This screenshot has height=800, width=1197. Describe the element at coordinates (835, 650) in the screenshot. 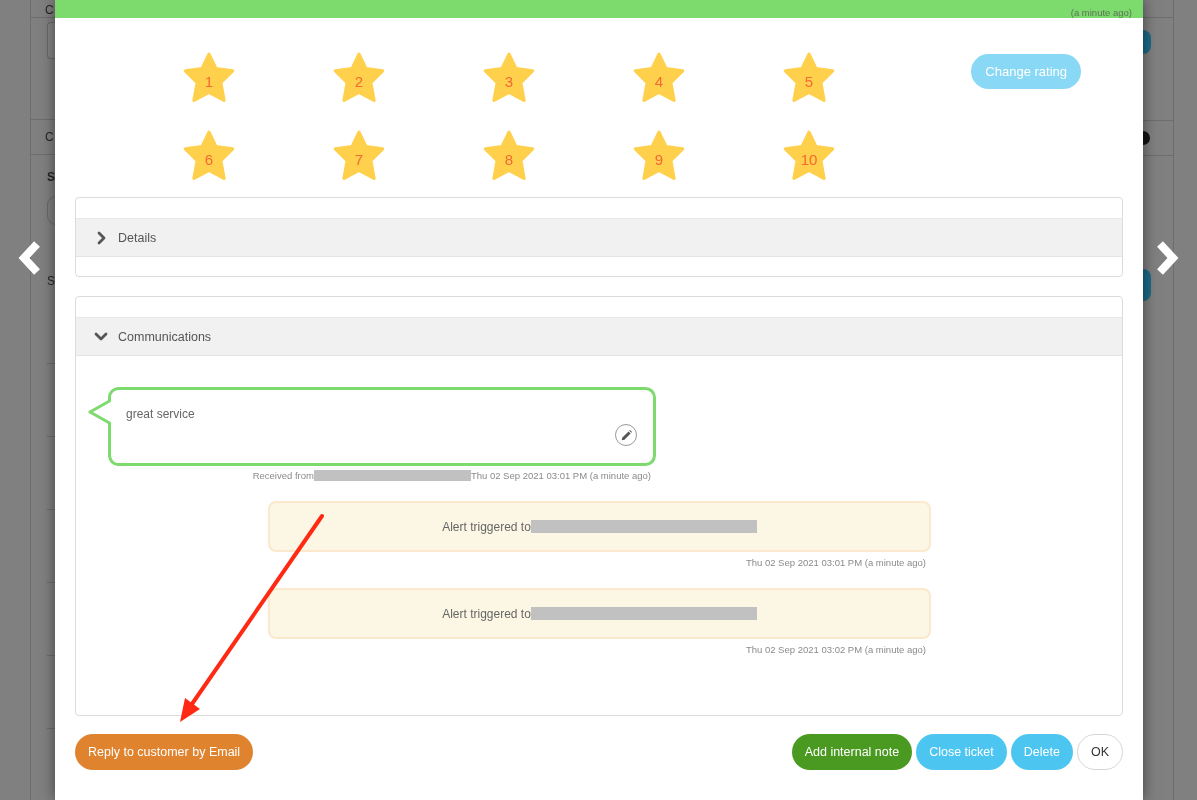

I see `timestamp: Thu 02 Sep 2021 03:02 PM (a minute ago)` at that location.